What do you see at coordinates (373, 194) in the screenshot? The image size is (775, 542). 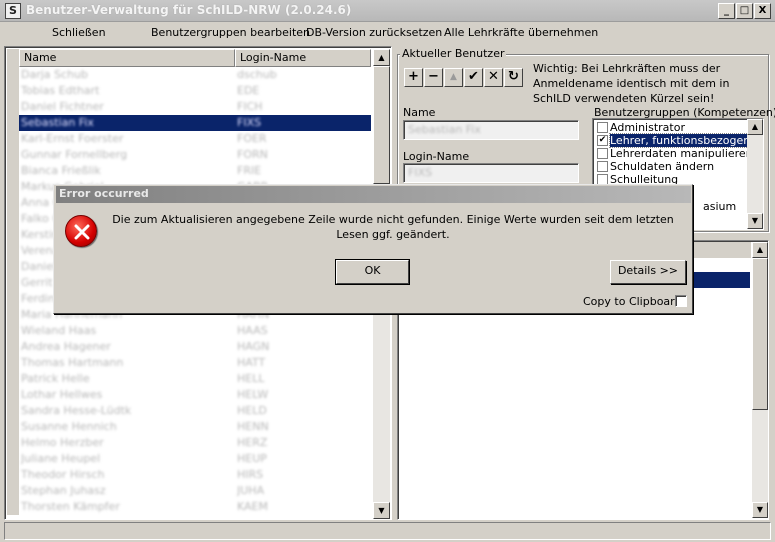 I see `dialog-title-bar` at bounding box center [373, 194].